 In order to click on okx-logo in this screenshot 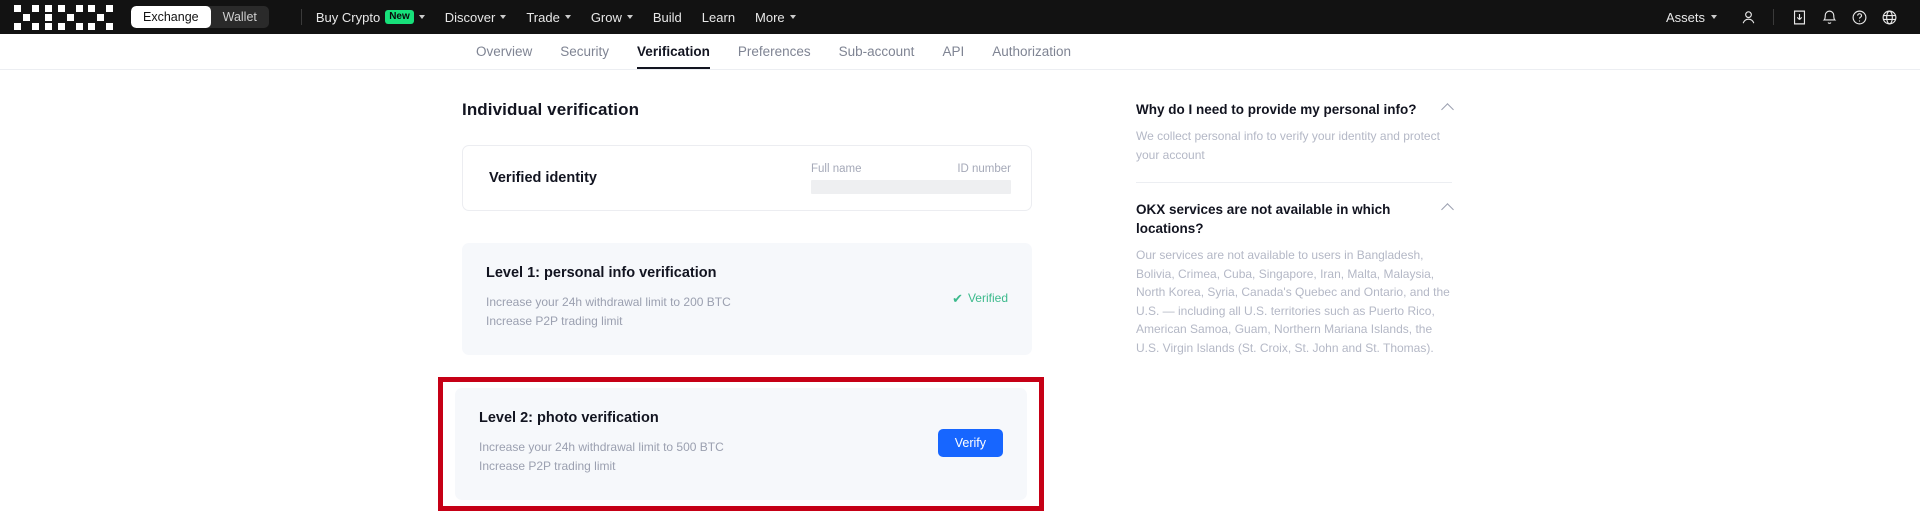, I will do `click(63, 17)`.